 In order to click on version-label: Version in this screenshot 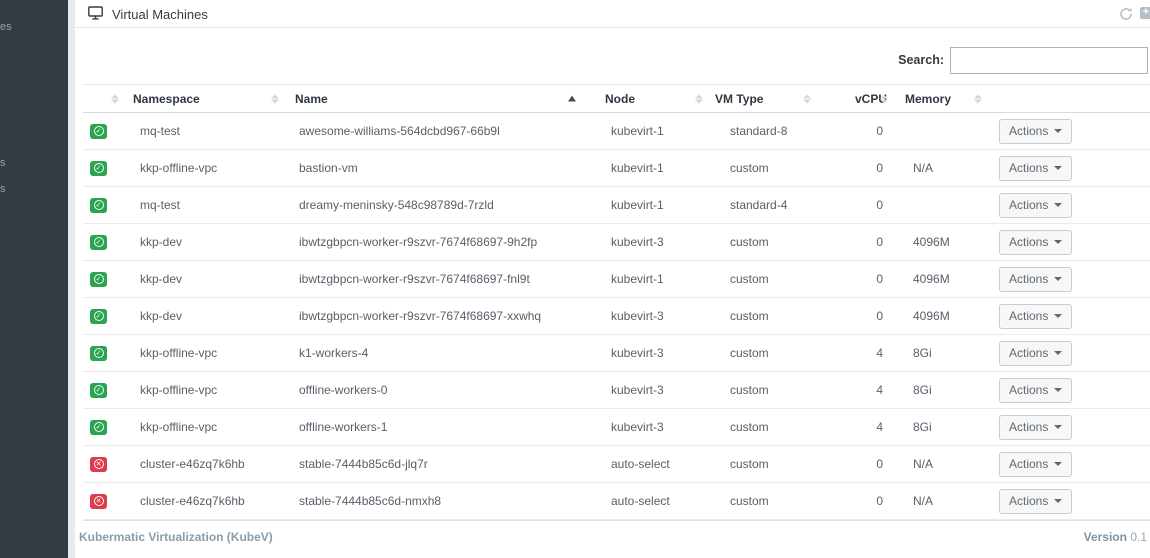, I will do `click(1105, 537)`.